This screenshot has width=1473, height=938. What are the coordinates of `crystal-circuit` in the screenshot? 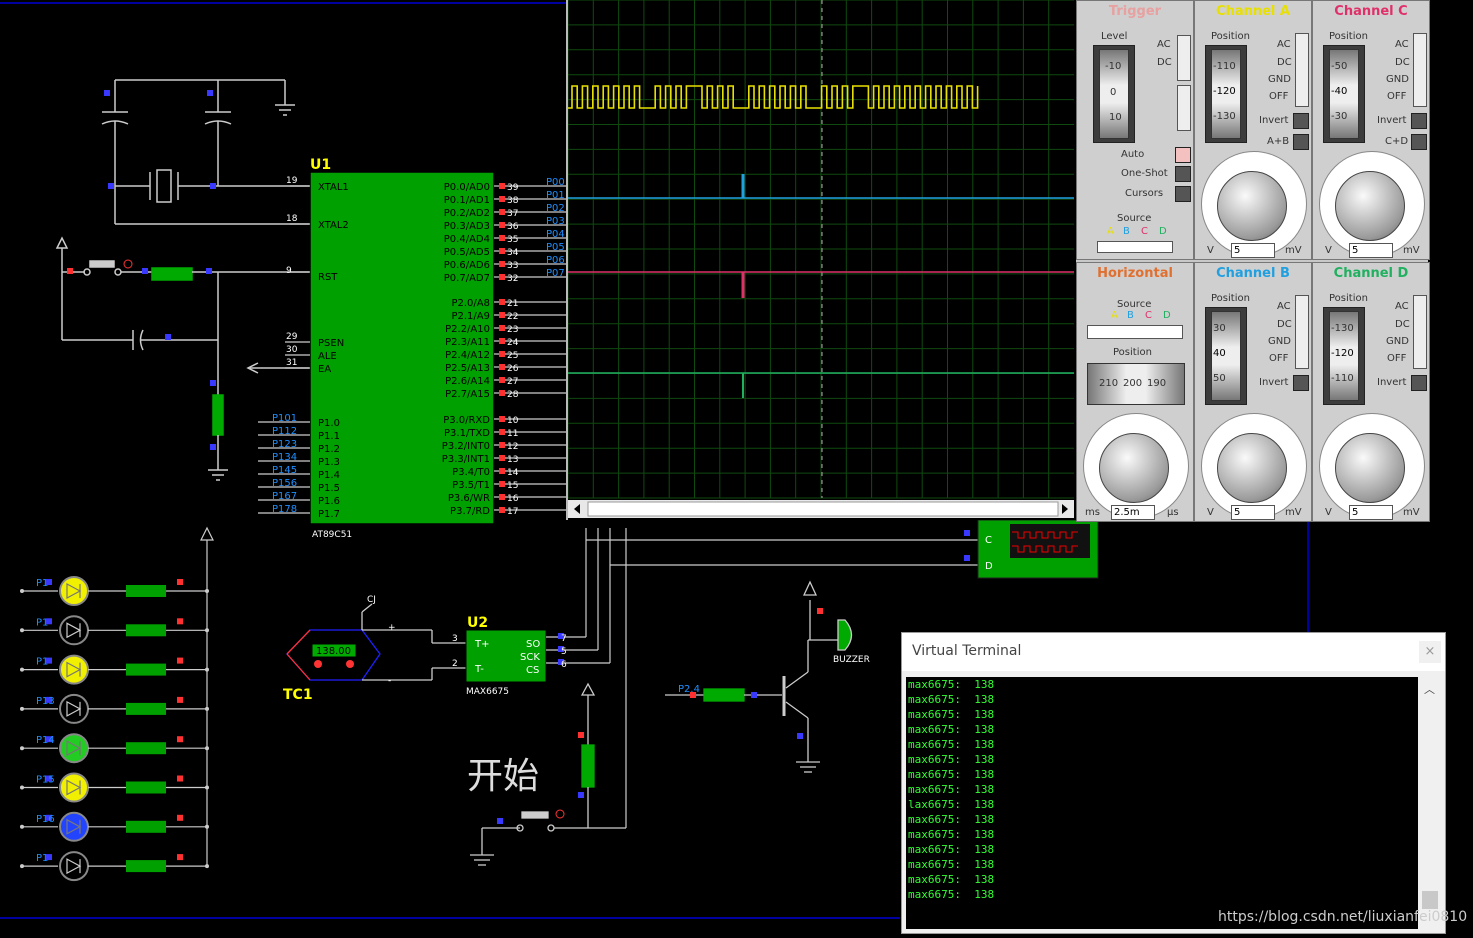 It's located at (205, 152).